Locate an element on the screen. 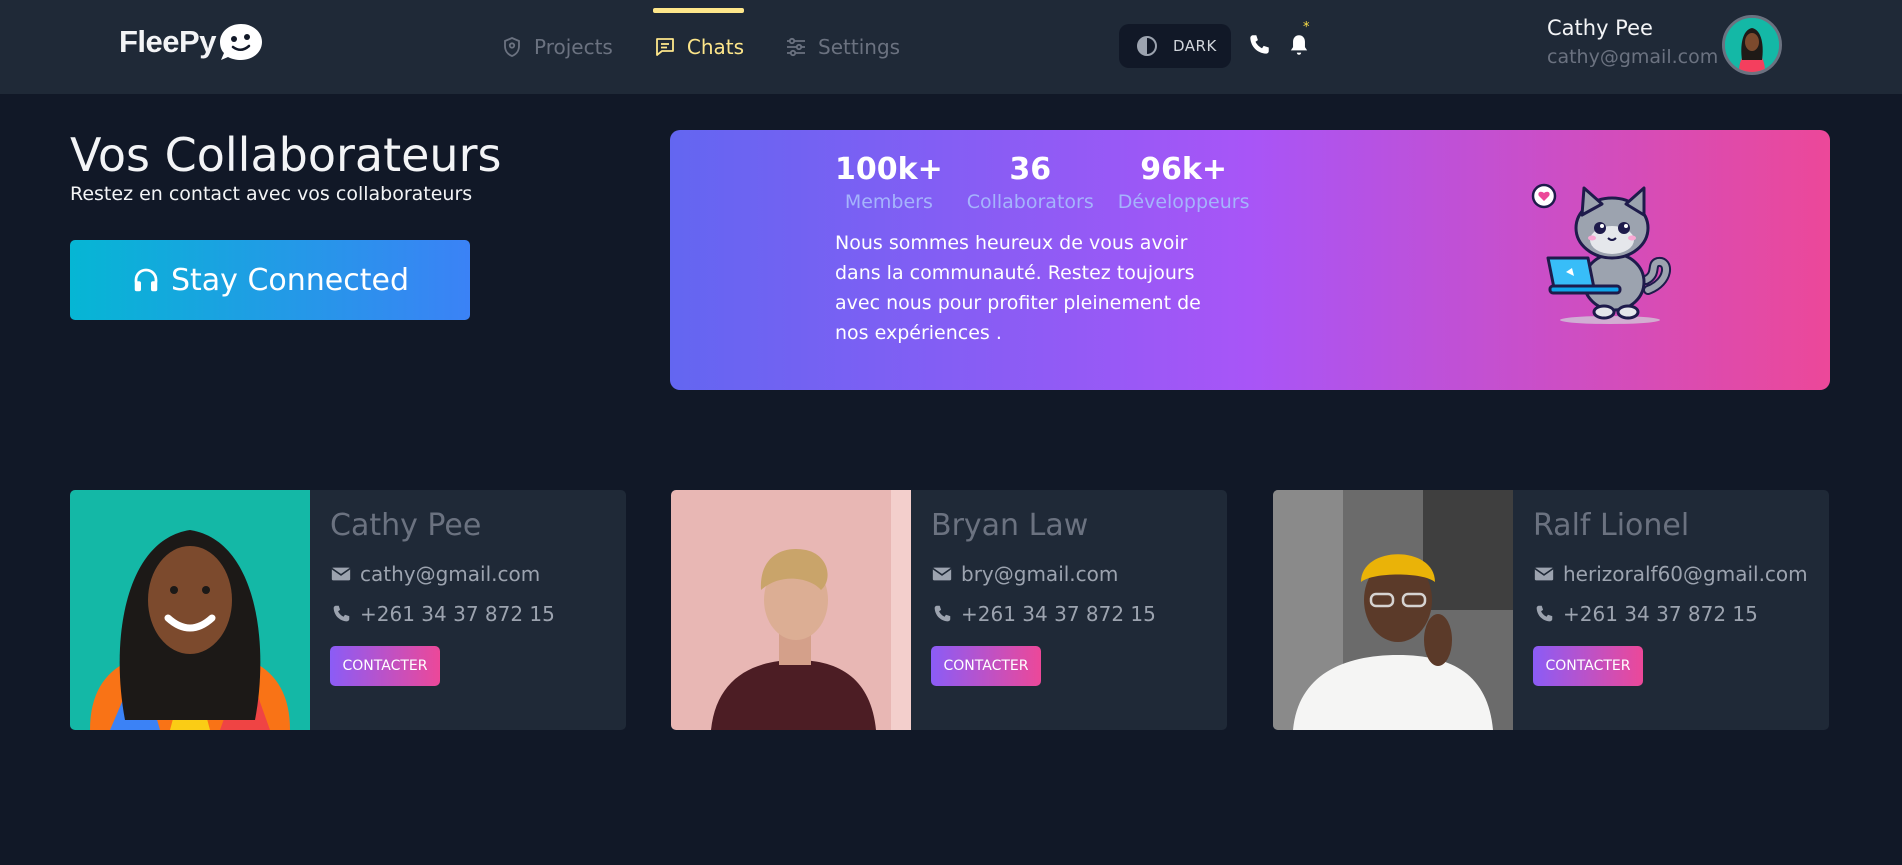  collaborator-name: Cathy Pee is located at coordinates (406, 525).